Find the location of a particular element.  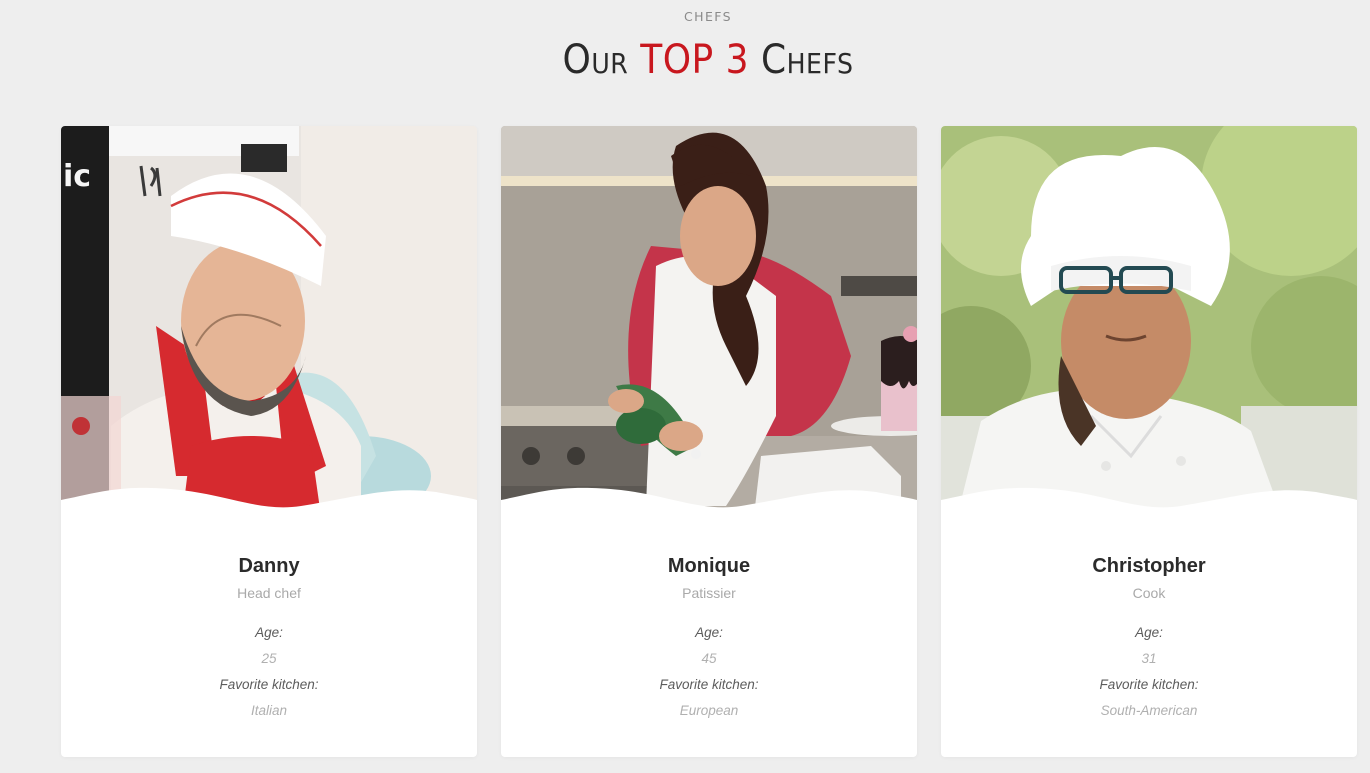

age-value: 45 is located at coordinates (709, 658).